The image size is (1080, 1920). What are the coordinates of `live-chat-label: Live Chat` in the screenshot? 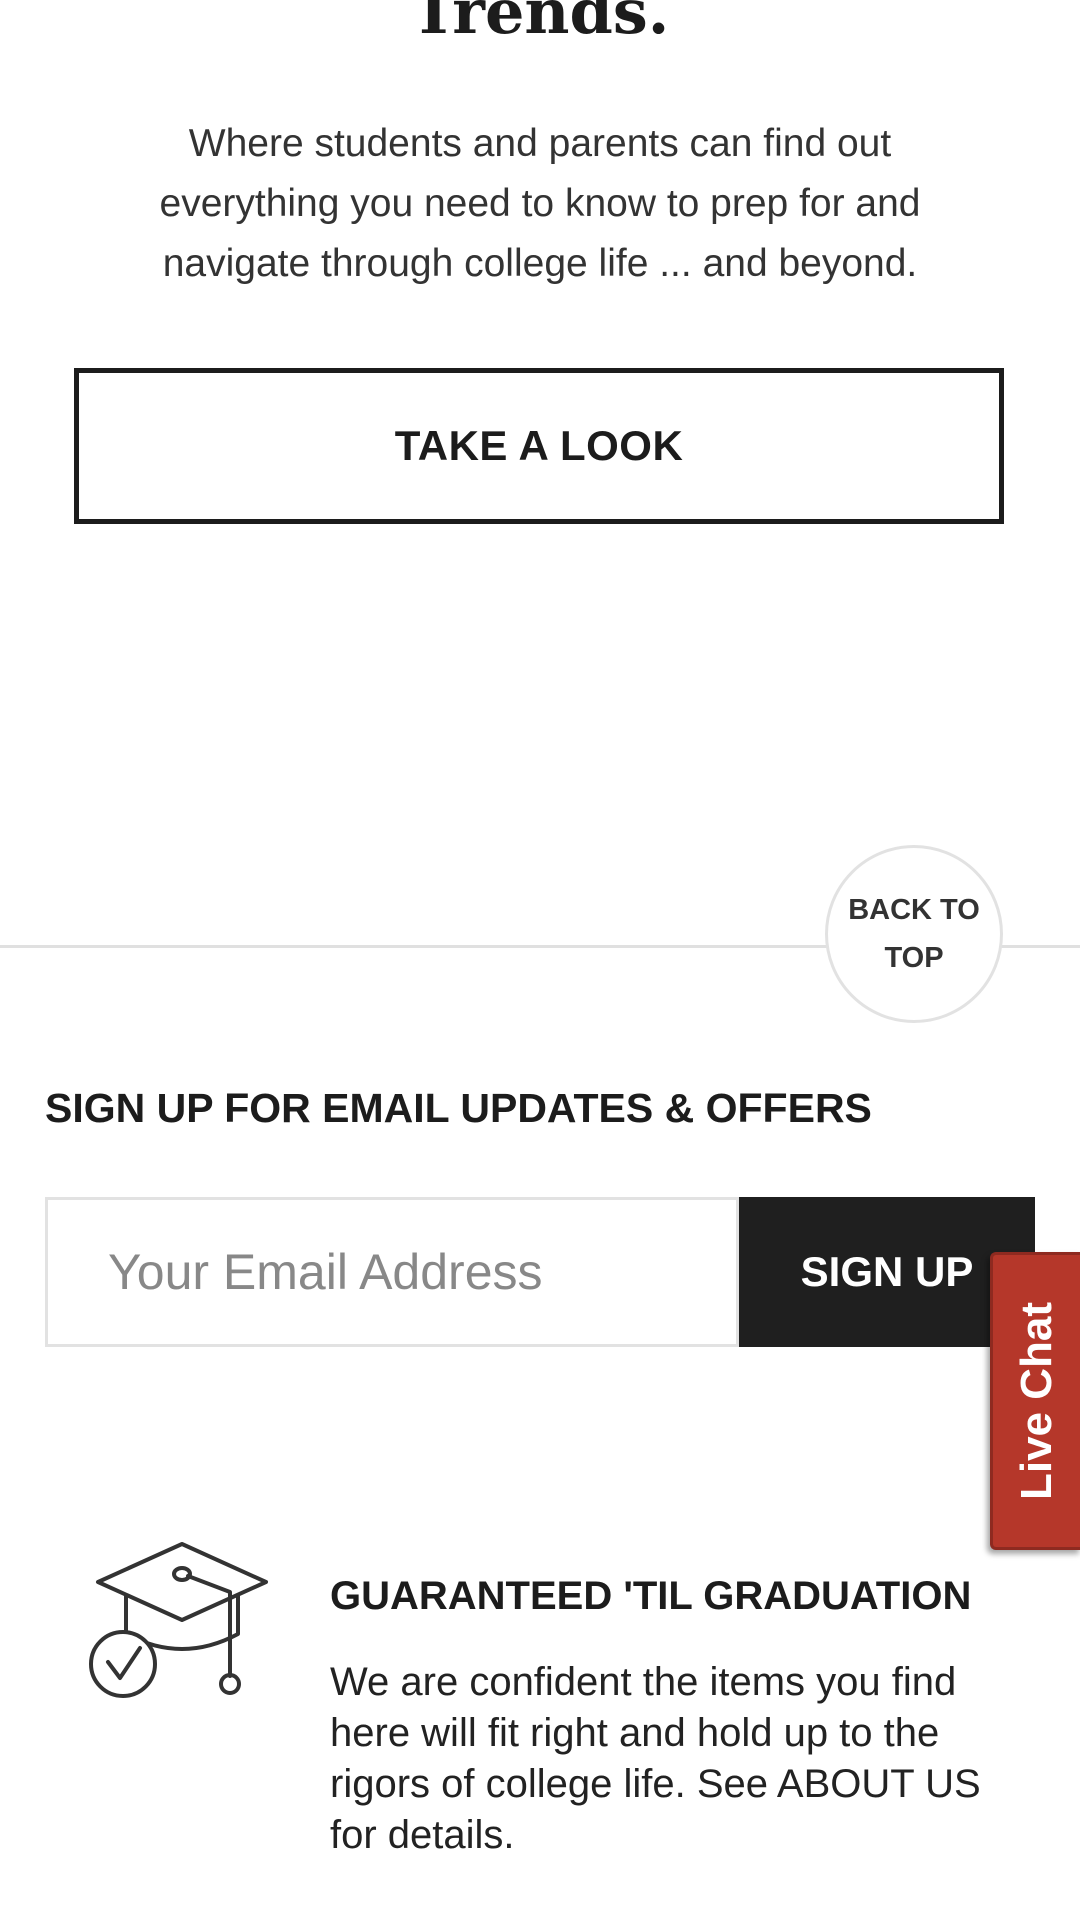 It's located at (1037, 1401).